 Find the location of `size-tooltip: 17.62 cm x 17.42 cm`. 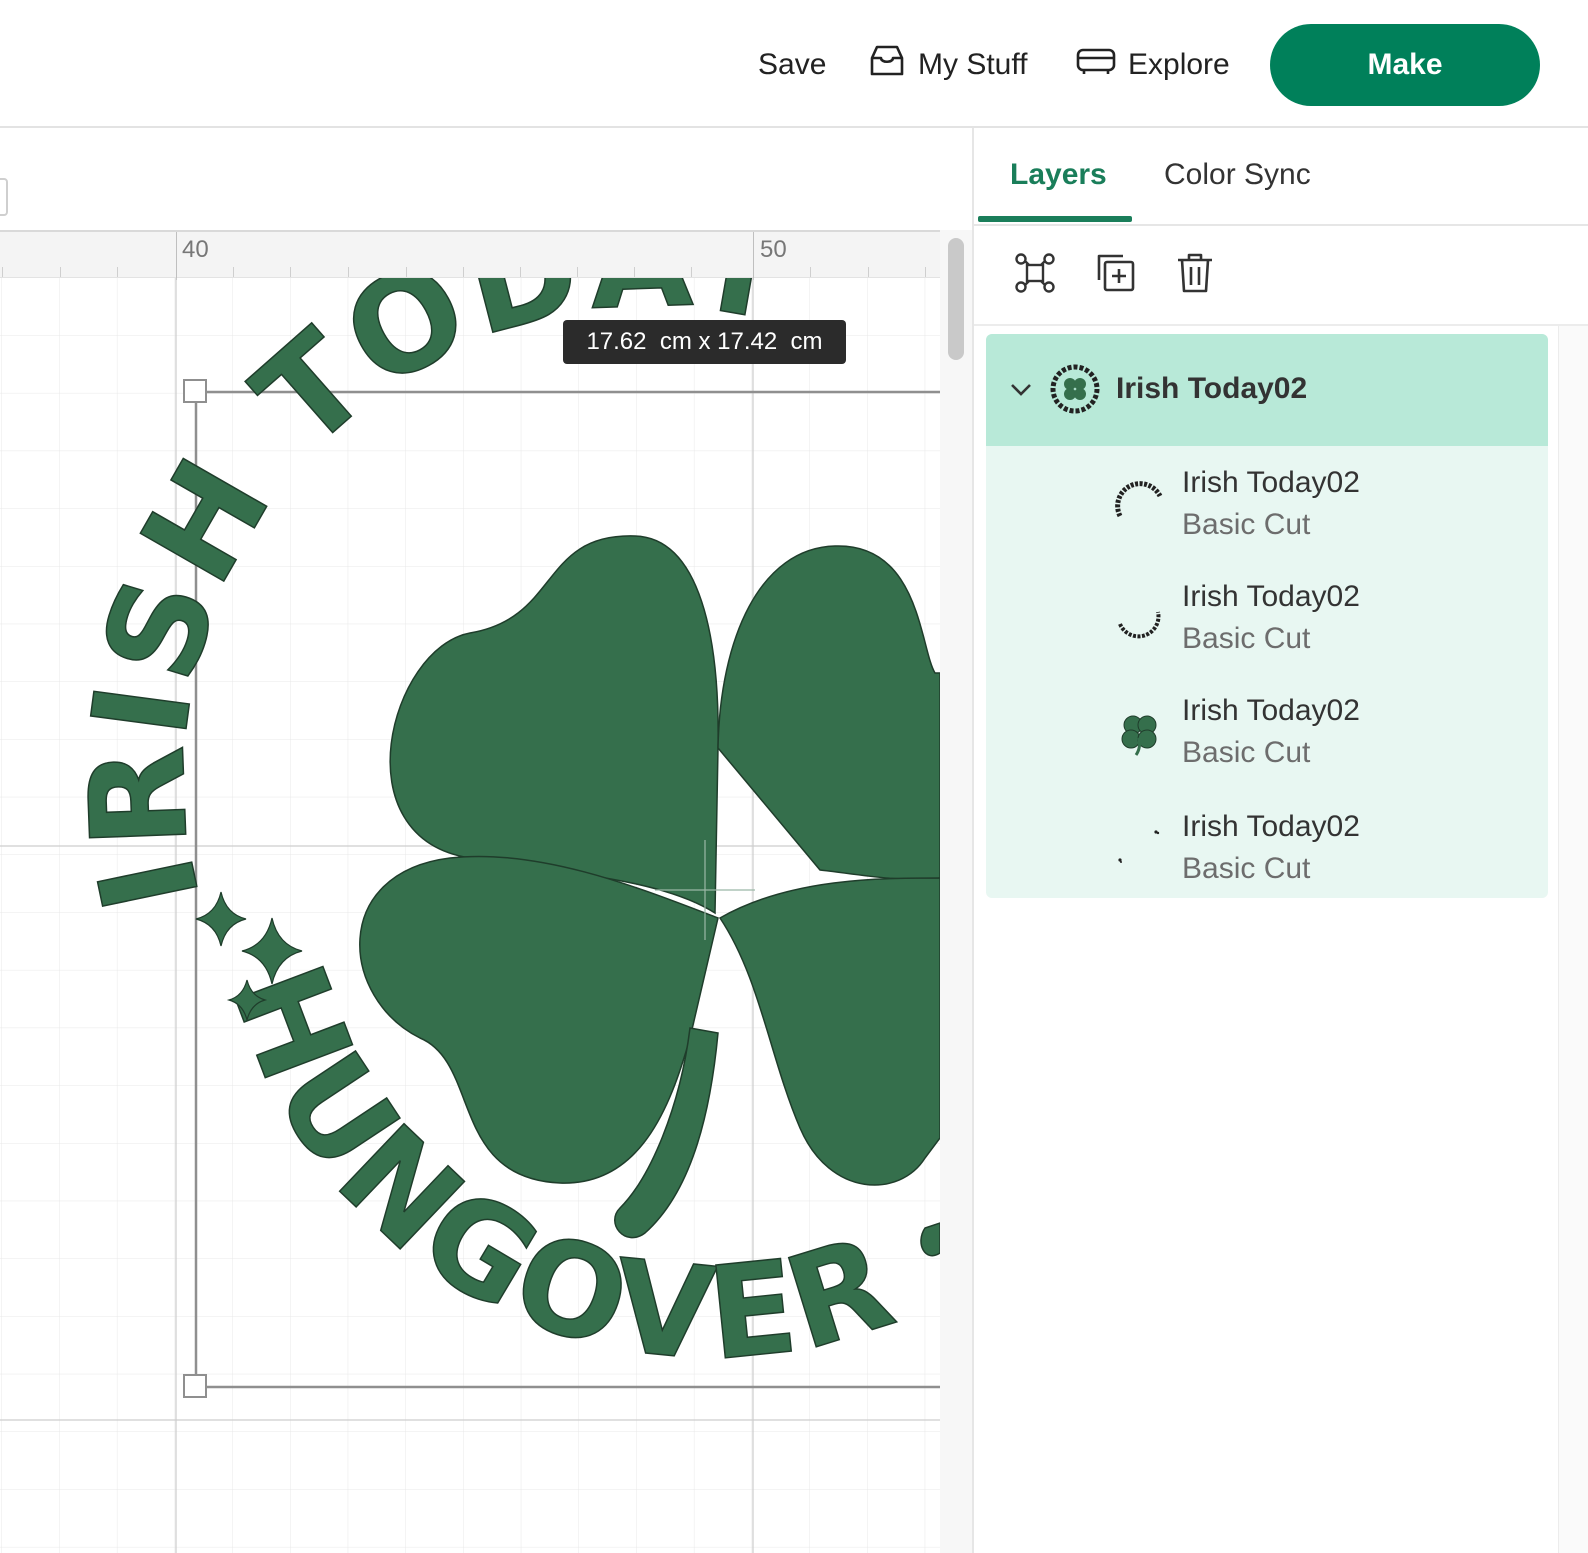

size-tooltip: 17.62 cm x 17.42 cm is located at coordinates (704, 342).